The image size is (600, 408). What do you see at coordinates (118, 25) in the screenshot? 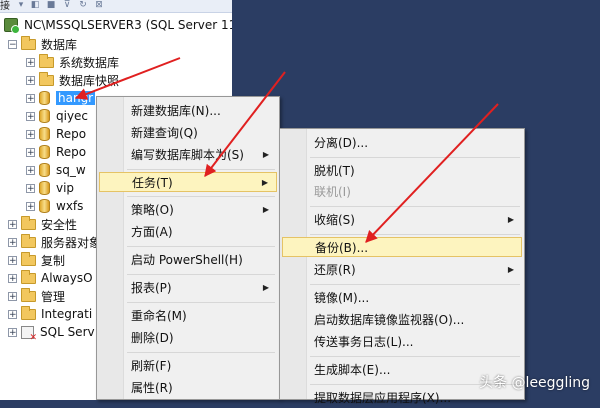
I see `tree-server-node: NC\MSSQLSERVER3 (SQL Server 11` at bounding box center [118, 25].